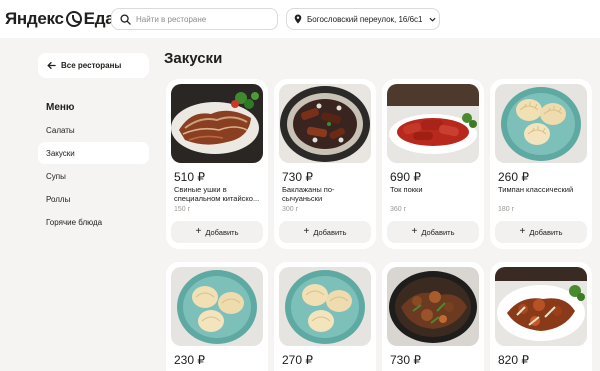  Describe the element at coordinates (513, 360) in the screenshot. I see `product-price: 820 ₽` at that location.